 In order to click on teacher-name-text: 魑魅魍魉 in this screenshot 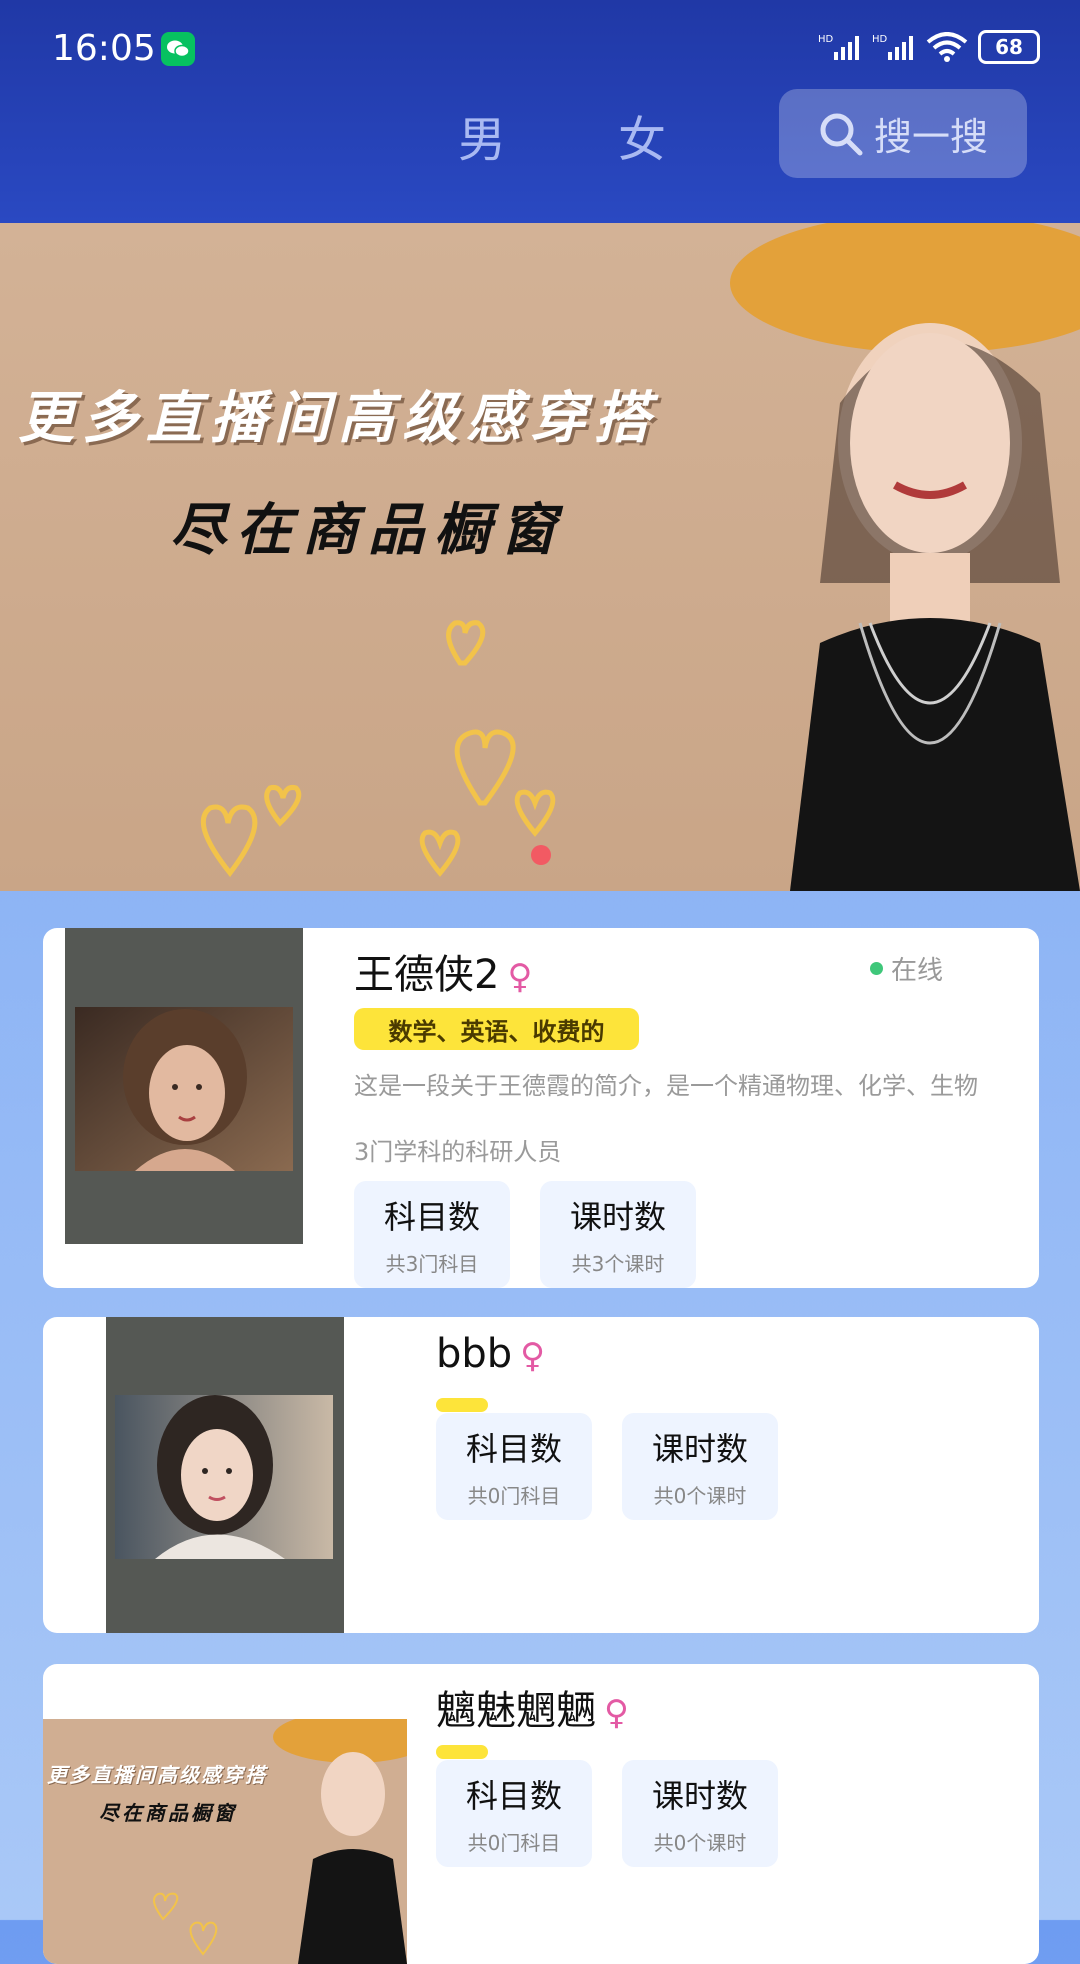, I will do `click(516, 1711)`.